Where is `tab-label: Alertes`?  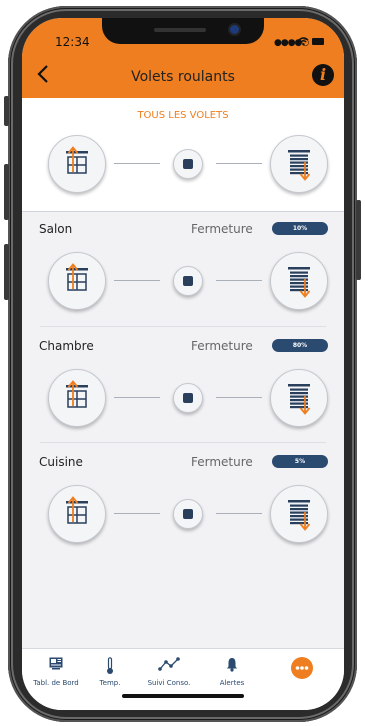
tab-label: Alertes is located at coordinates (232, 683).